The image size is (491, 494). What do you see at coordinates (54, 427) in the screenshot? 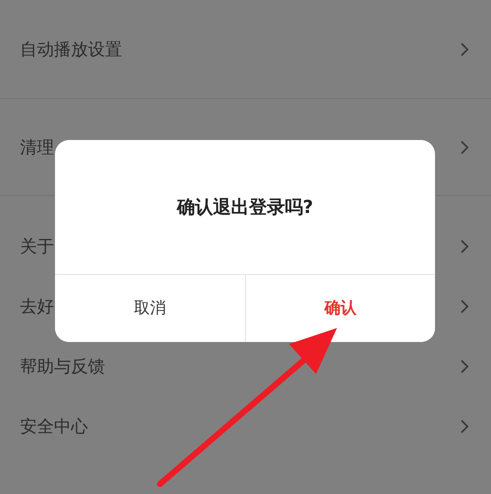
I see `settings-label: 安全中心` at bounding box center [54, 427].